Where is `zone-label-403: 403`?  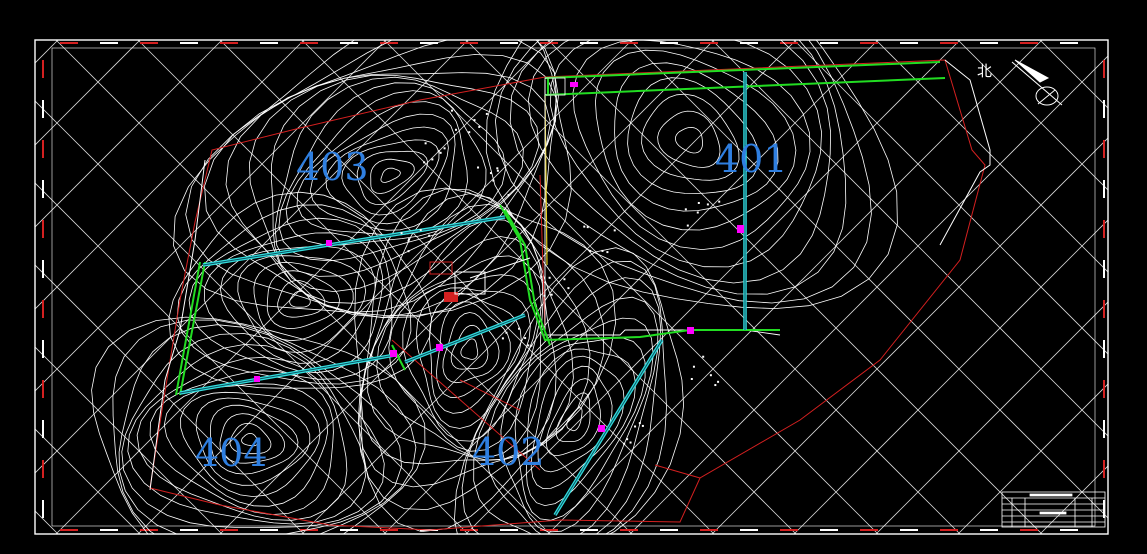
zone-label-403: 403 is located at coordinates (332, 167).